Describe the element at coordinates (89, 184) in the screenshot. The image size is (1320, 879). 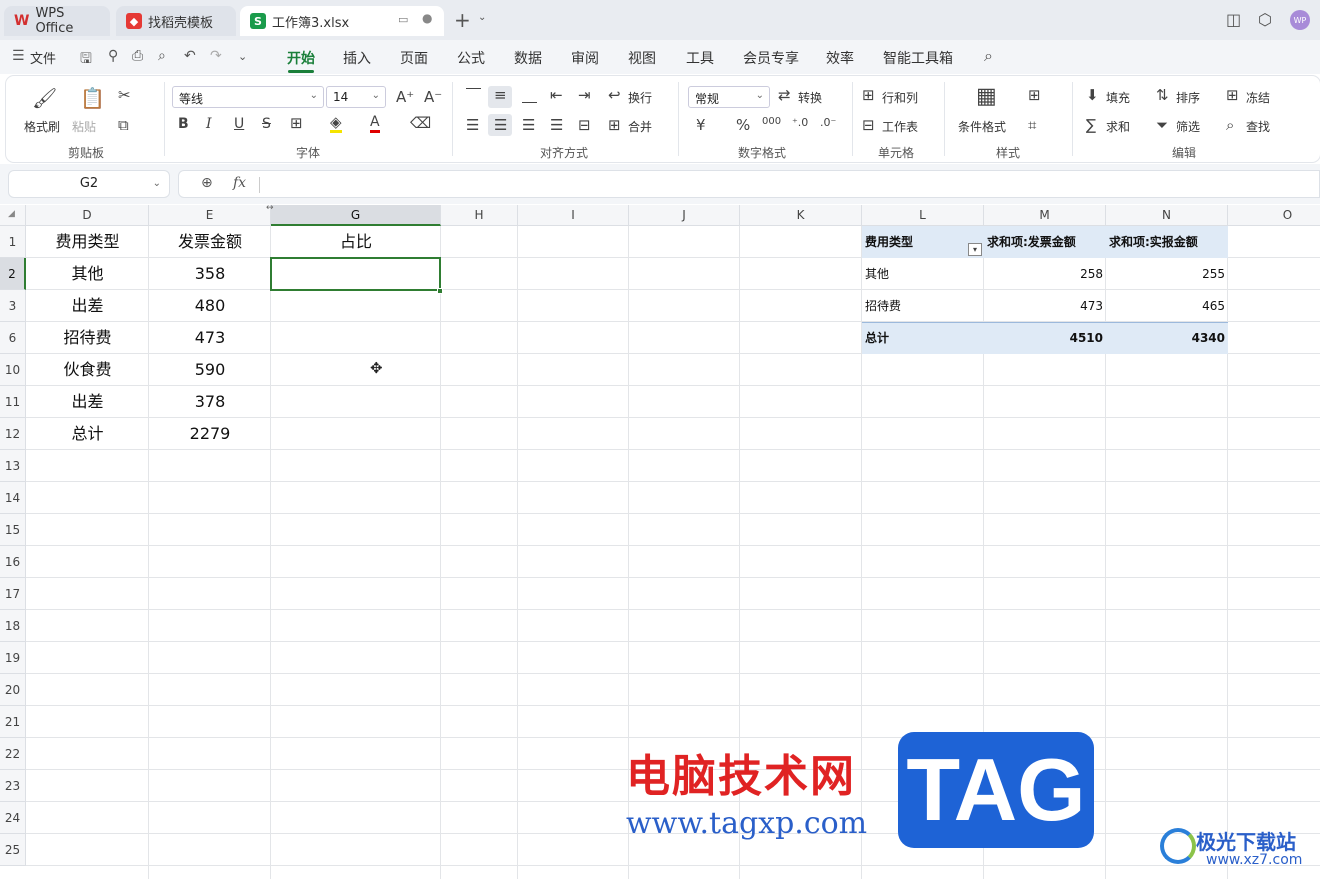
I see `name-box: G2 ⌄` at that location.